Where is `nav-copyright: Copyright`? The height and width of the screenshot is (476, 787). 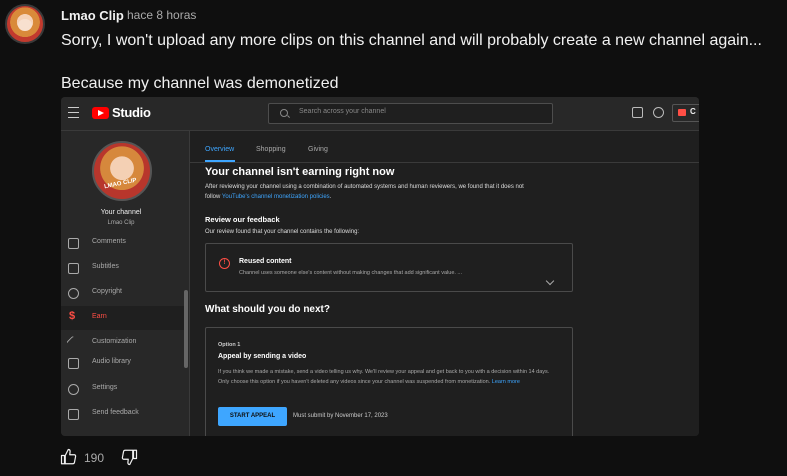
nav-copyright: Copyright is located at coordinates (123, 293).